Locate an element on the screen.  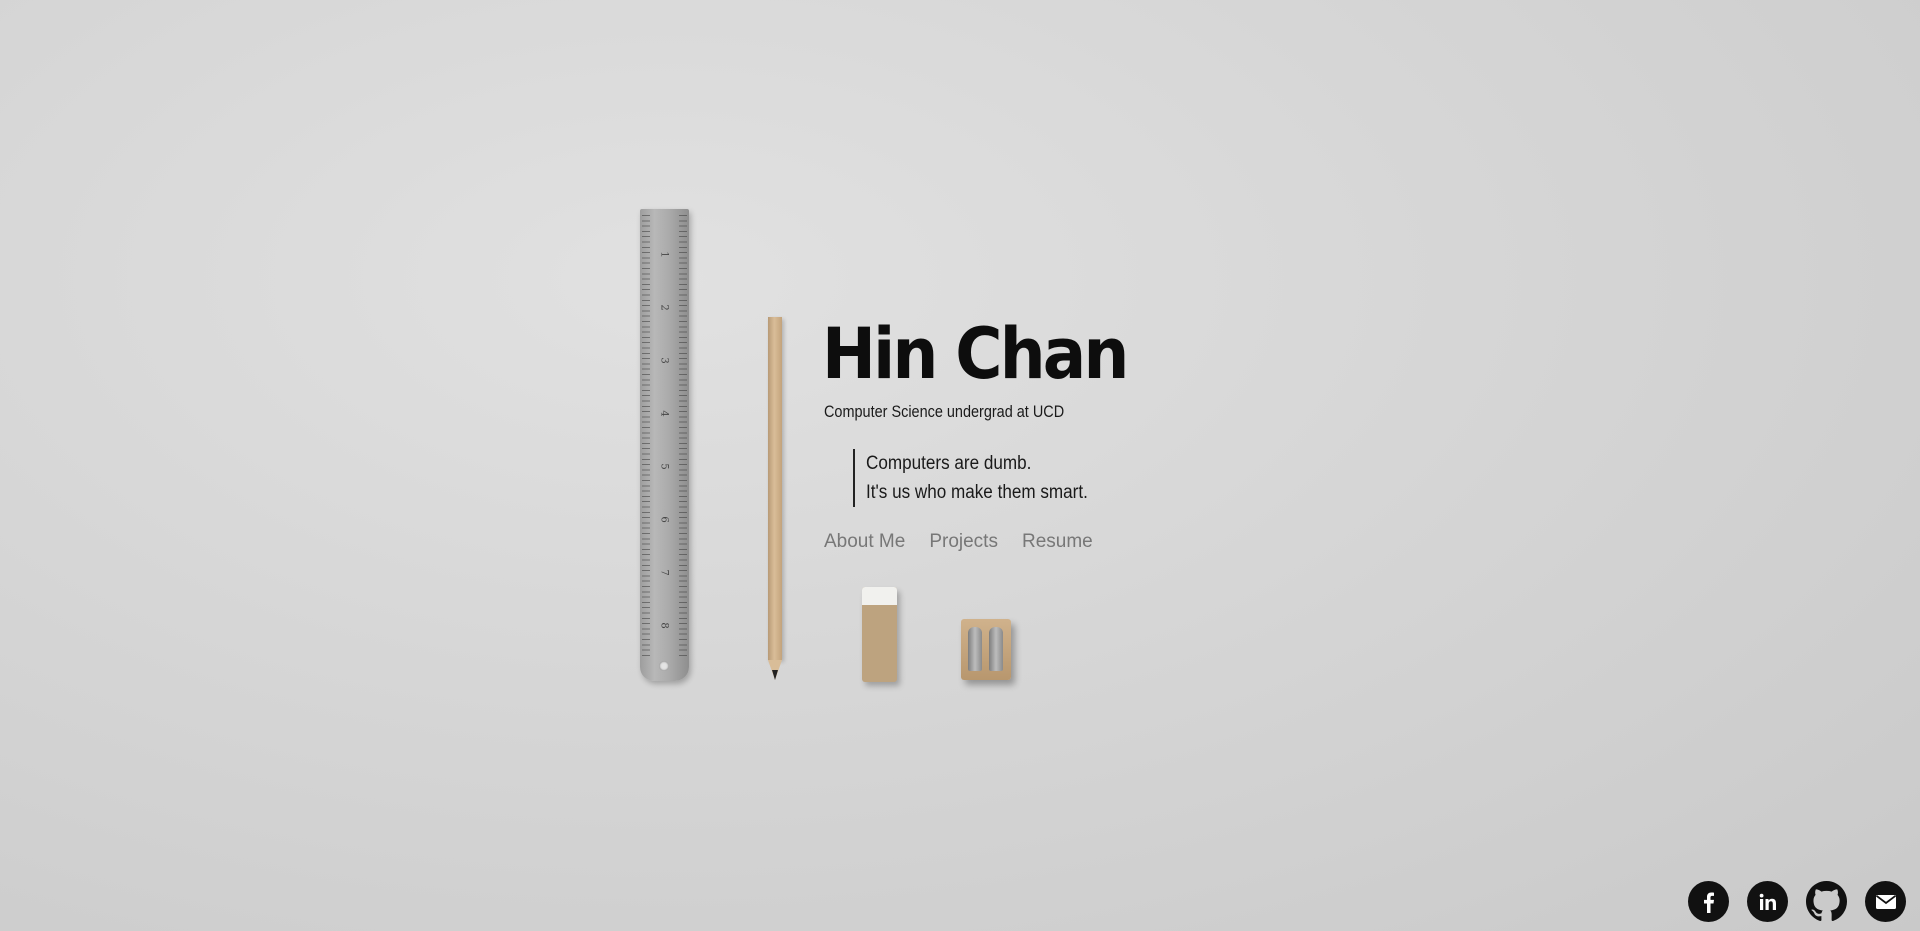
email-icon is located at coordinates (1885, 901).